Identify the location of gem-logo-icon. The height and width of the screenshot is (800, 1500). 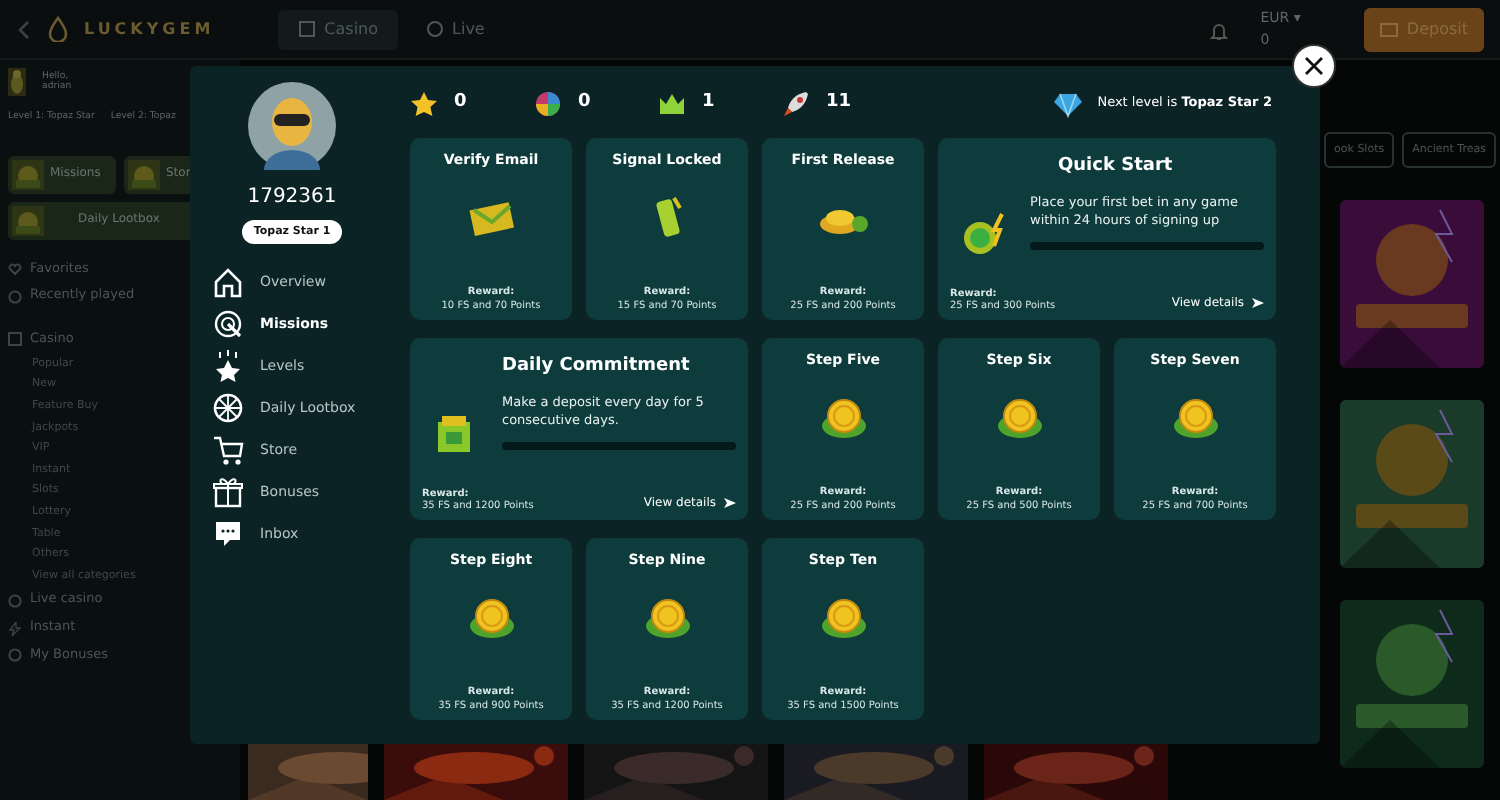
(58, 29).